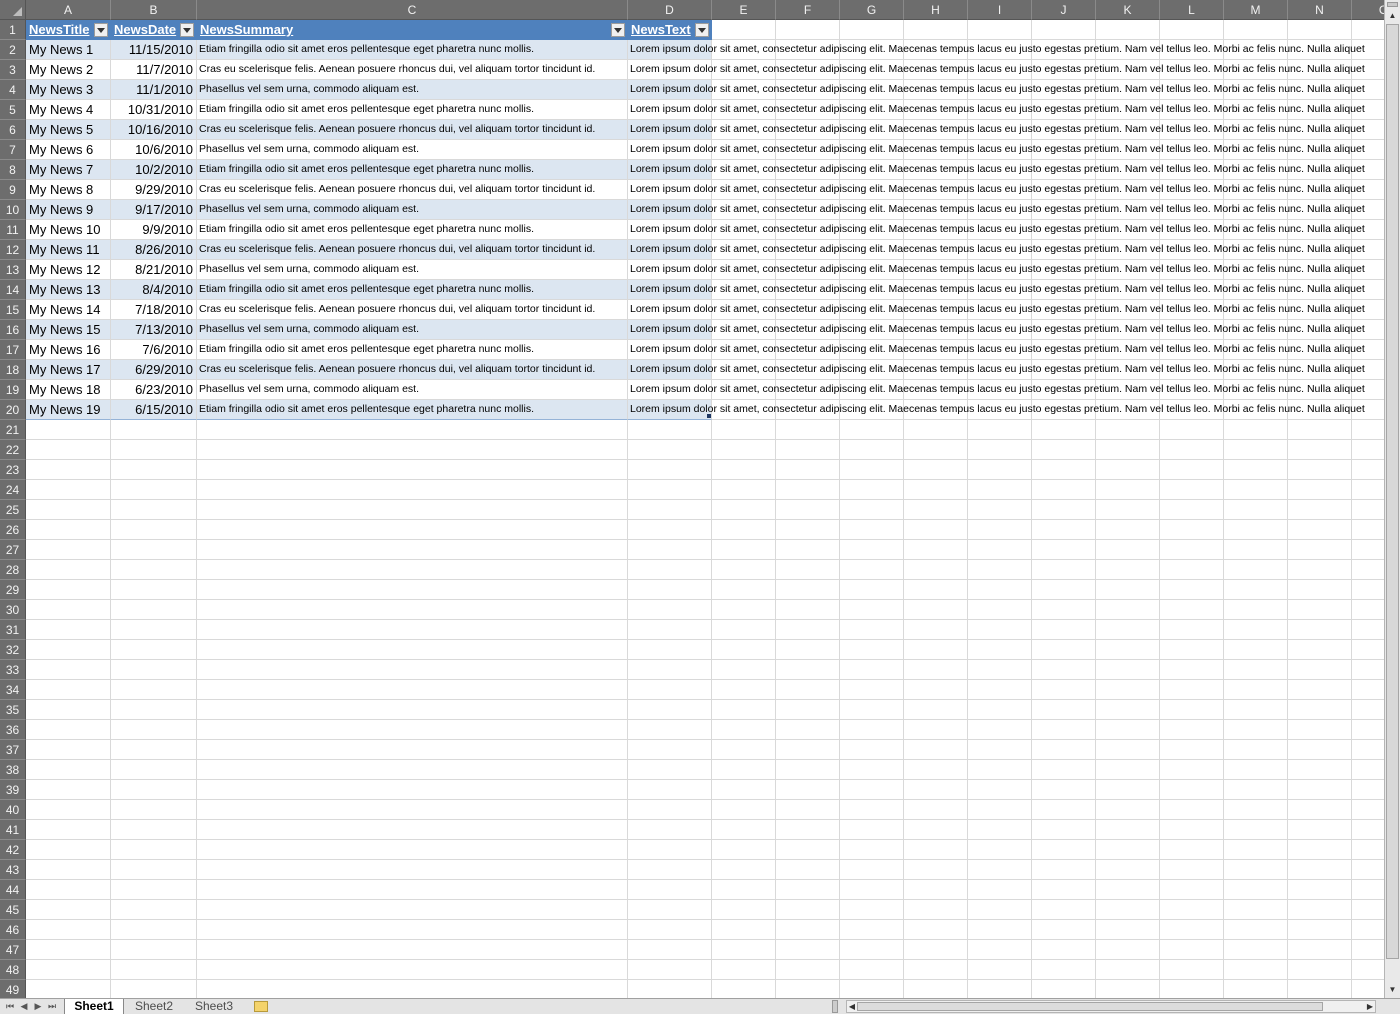 The image size is (1400, 1014). What do you see at coordinates (936, 10) in the screenshot?
I see `column-header-h: H` at bounding box center [936, 10].